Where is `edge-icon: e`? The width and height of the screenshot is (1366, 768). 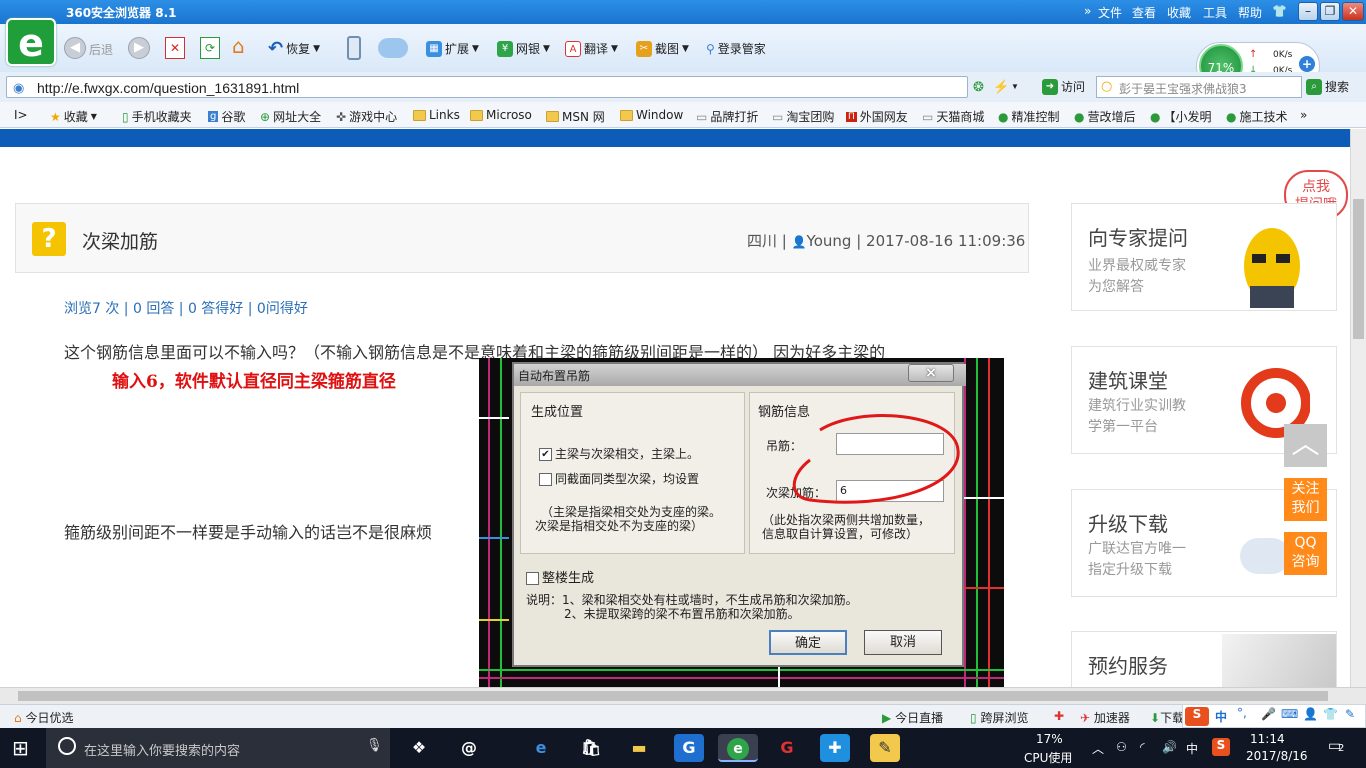 edge-icon: e is located at coordinates (541, 748).